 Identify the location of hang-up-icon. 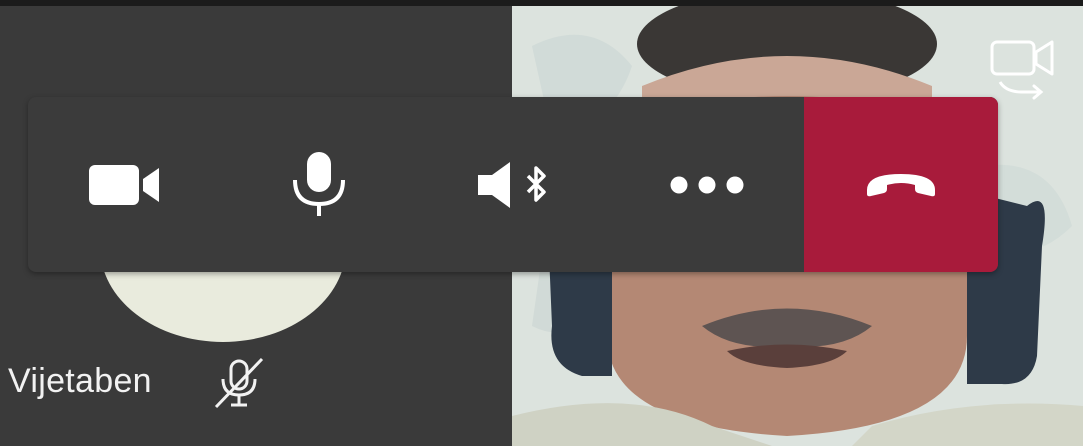
(901, 184).